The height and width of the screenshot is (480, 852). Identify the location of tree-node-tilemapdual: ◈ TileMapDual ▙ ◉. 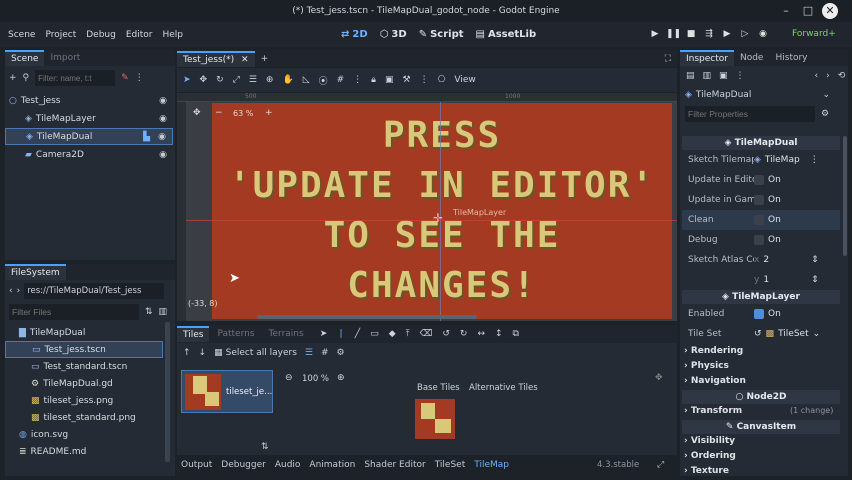
(89, 136).